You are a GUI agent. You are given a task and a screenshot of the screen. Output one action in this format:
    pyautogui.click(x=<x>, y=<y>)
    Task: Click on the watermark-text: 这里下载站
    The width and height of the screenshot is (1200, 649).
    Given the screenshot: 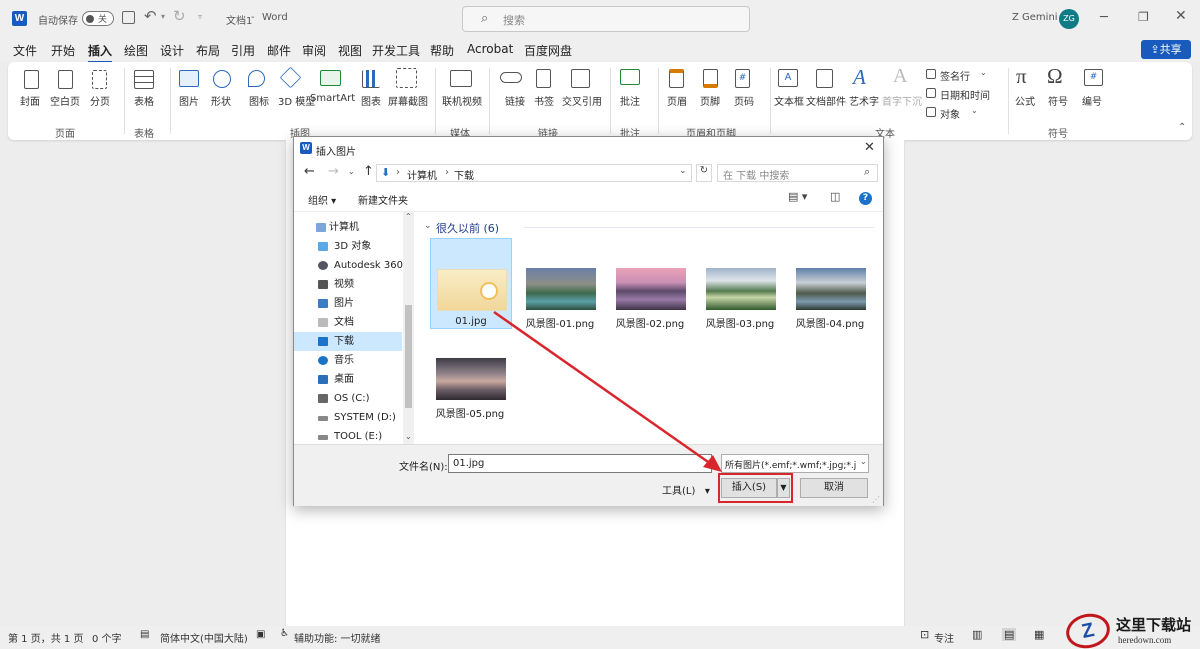 What is the action you would take?
    pyautogui.click(x=1154, y=625)
    